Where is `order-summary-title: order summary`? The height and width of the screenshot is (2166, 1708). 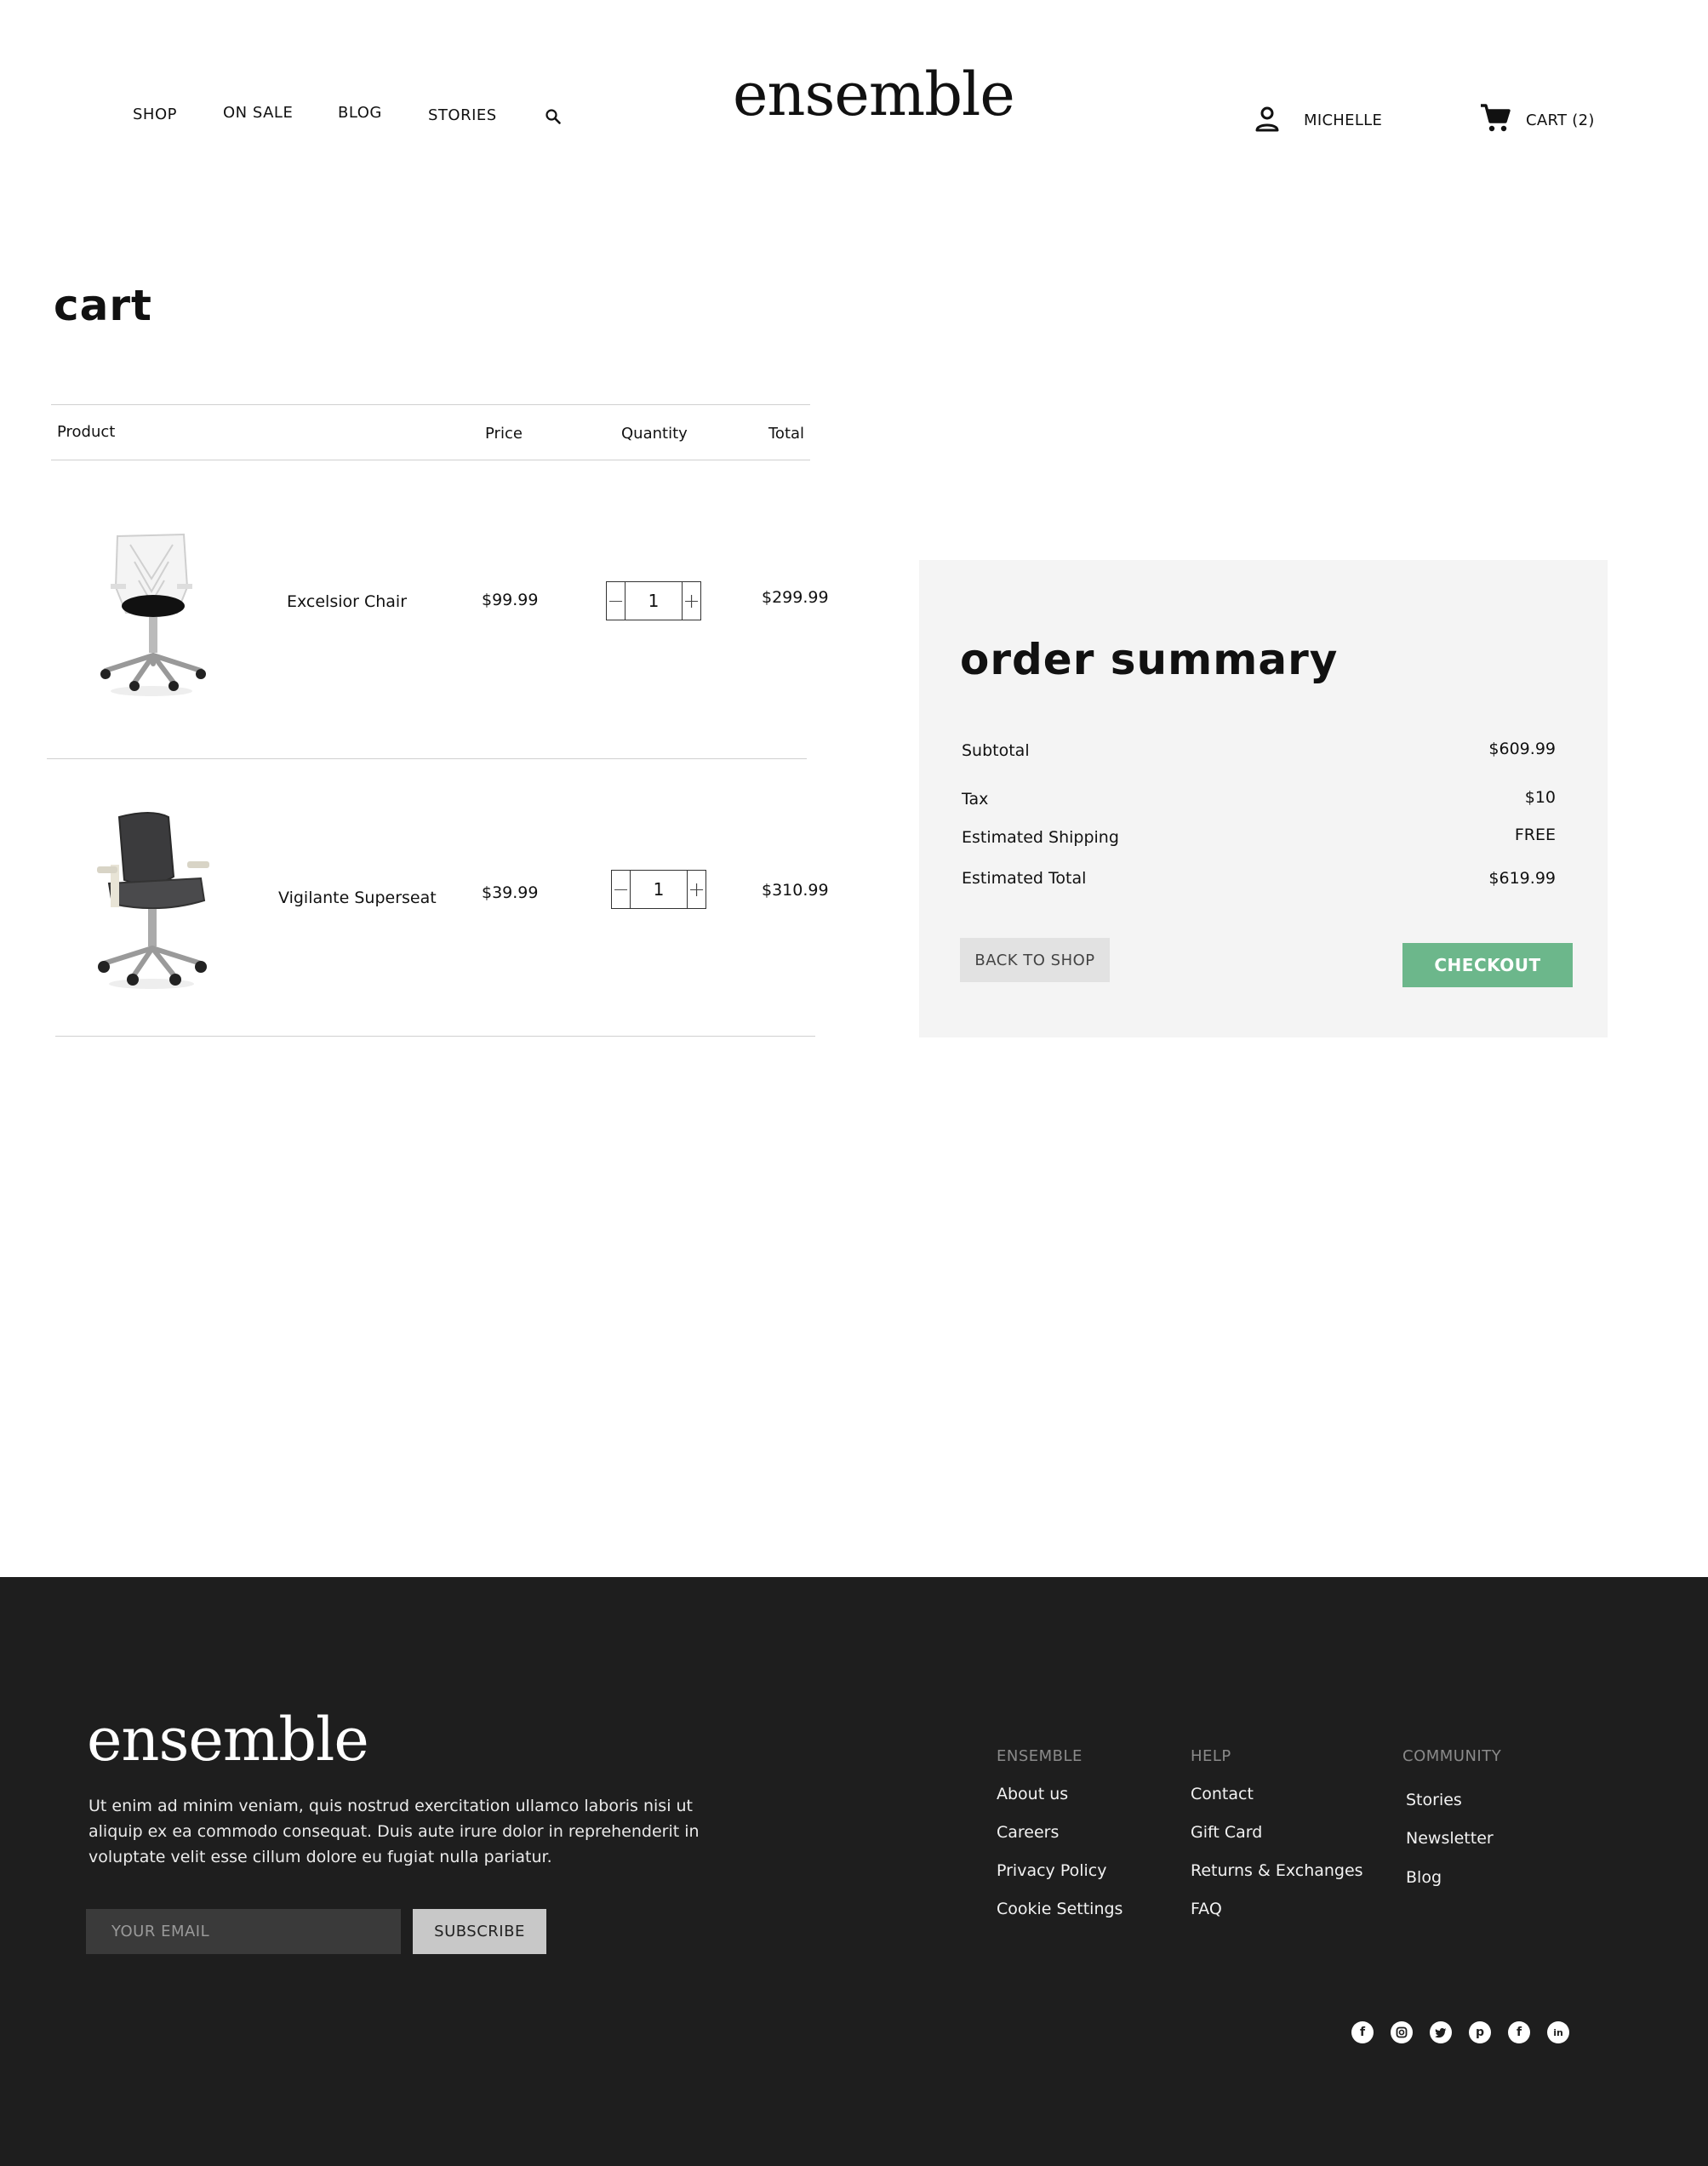 order-summary-title: order summary is located at coordinates (1149, 659).